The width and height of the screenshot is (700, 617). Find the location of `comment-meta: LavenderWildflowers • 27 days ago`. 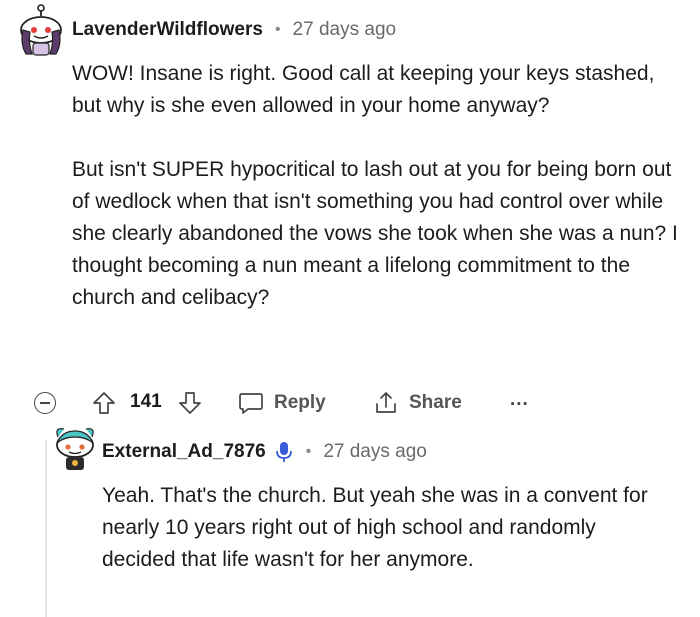

comment-meta: LavenderWildflowers • 27 days ago is located at coordinates (234, 30).